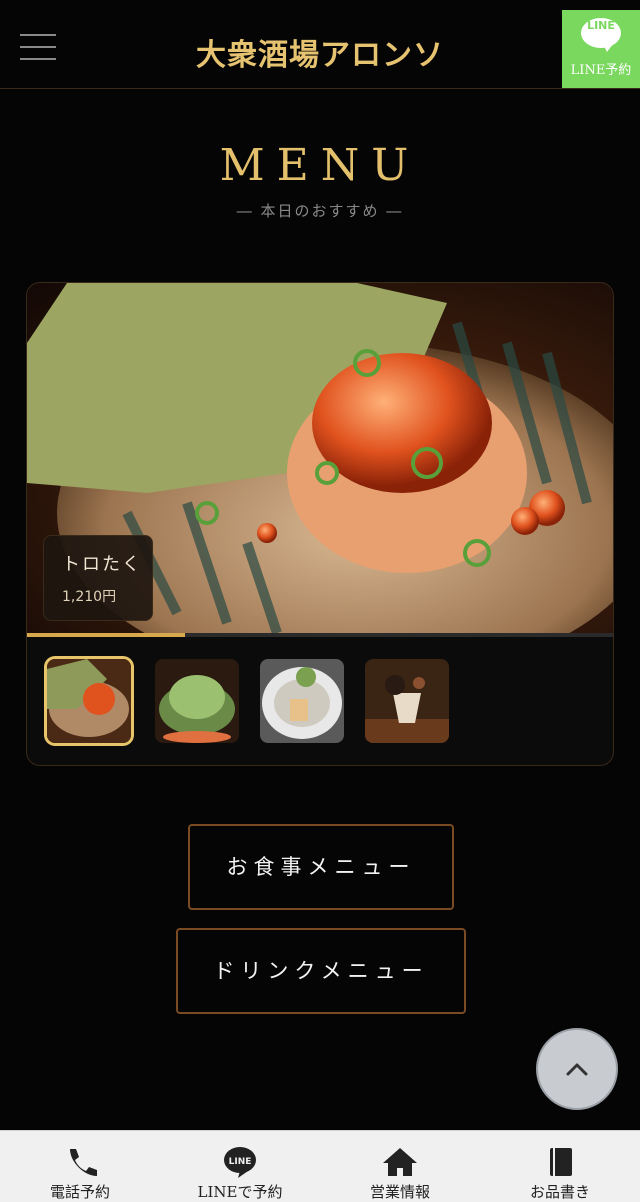 The height and width of the screenshot is (1202, 640). I want to click on bottom-nav: 電話予約 LINE LINEで予約 営業情報 お品書き, so click(320, 1166).